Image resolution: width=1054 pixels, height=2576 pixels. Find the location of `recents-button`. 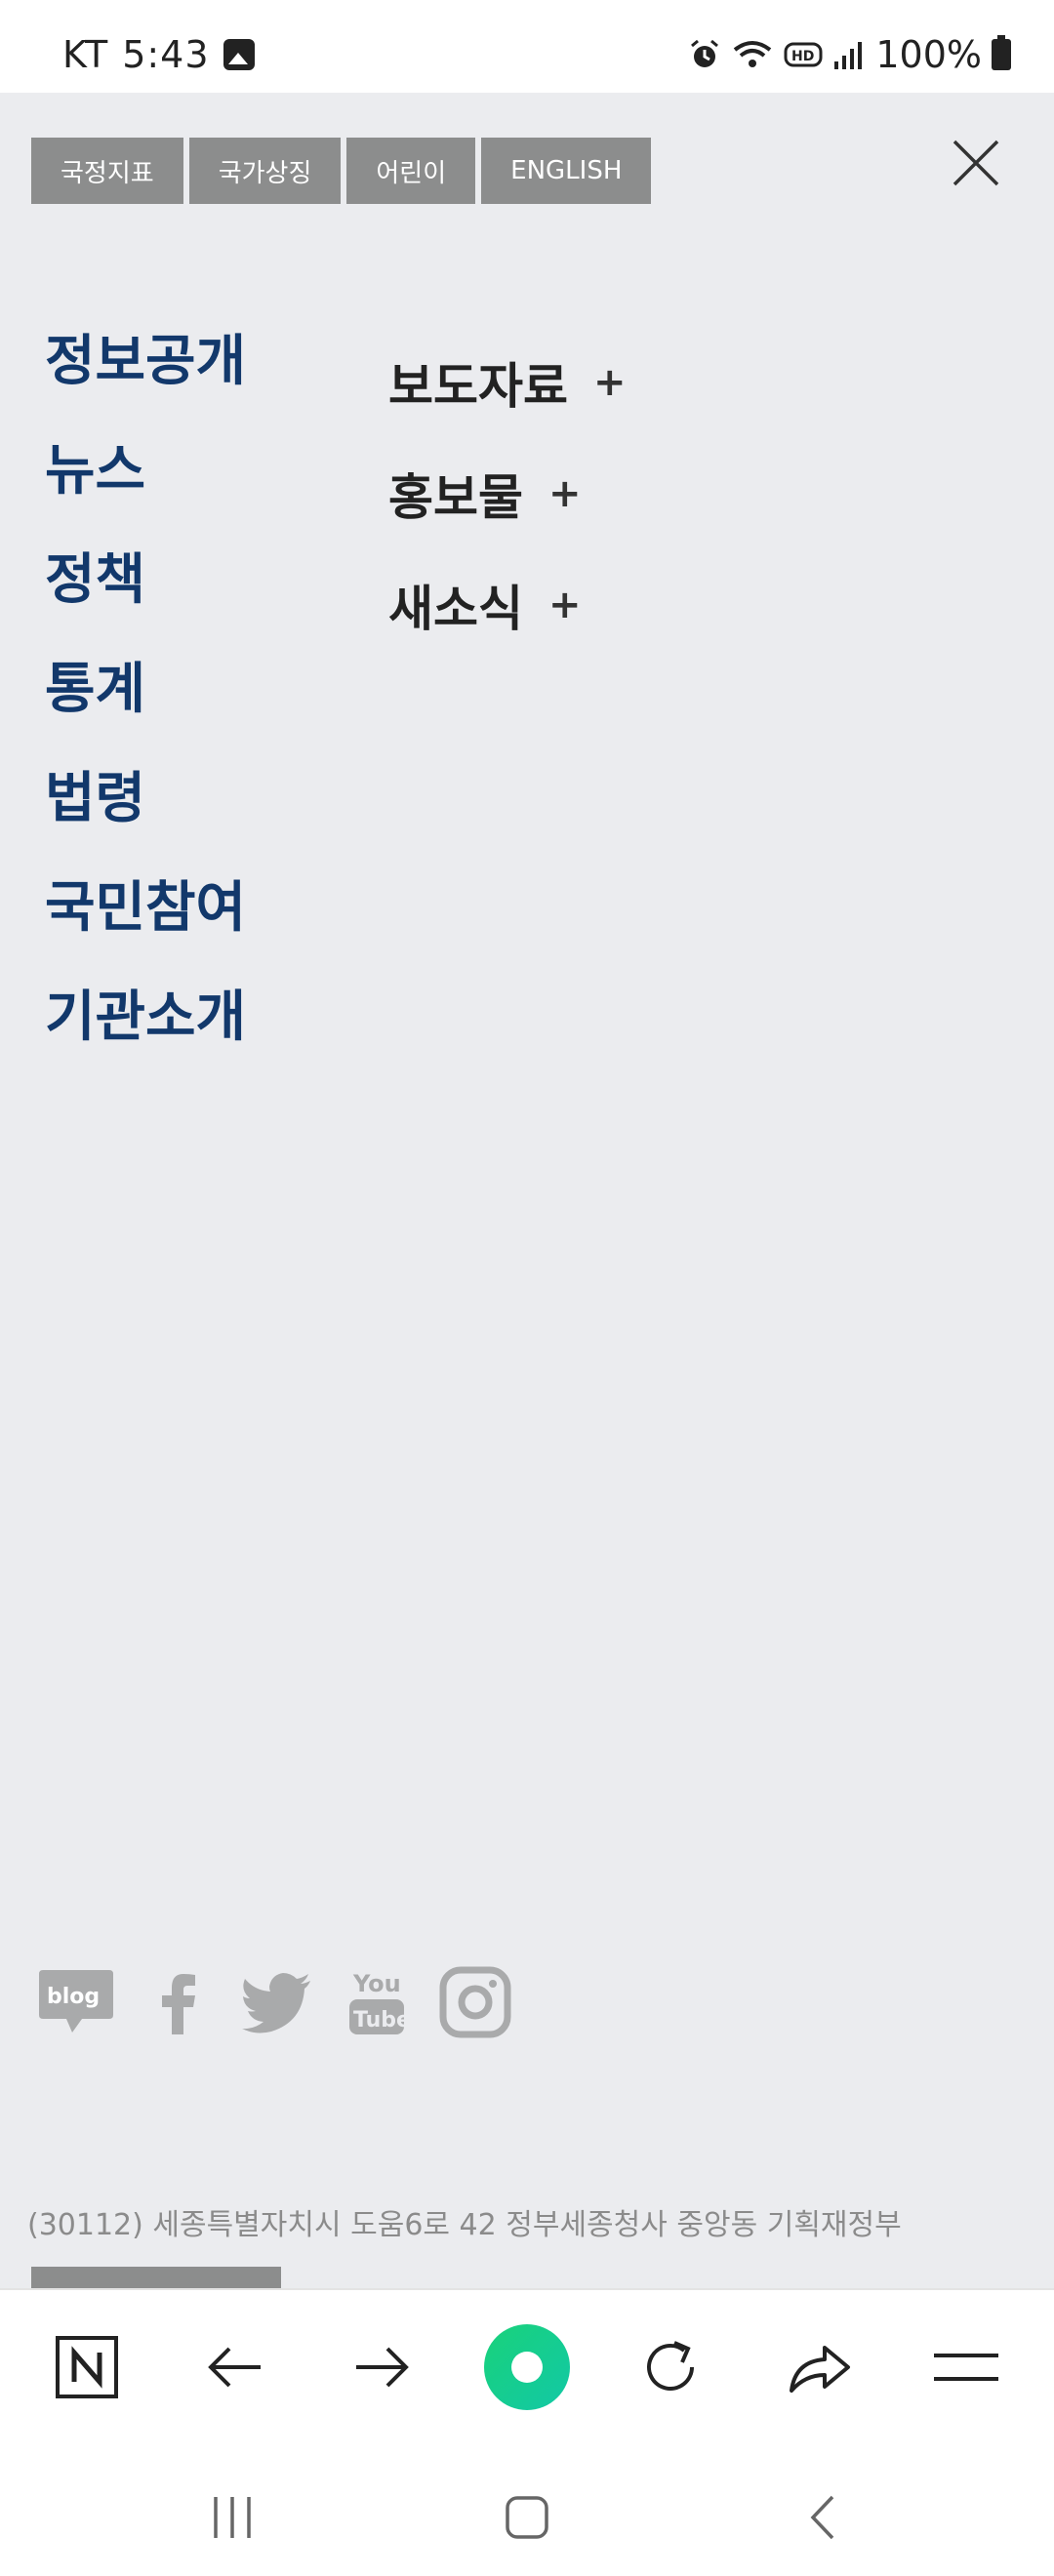

recents-button is located at coordinates (232, 2517).